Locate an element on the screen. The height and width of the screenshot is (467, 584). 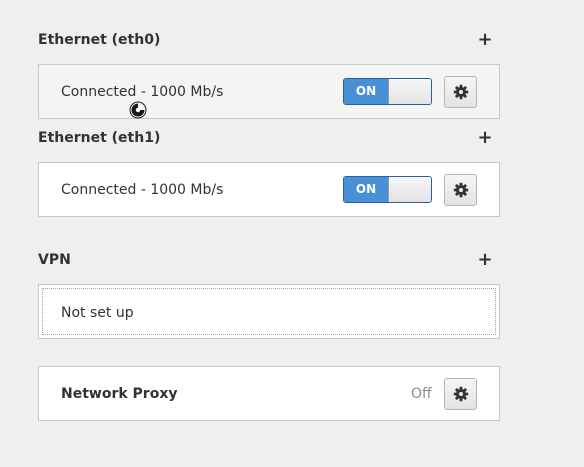
eth0-settings-button is located at coordinates (460, 92).